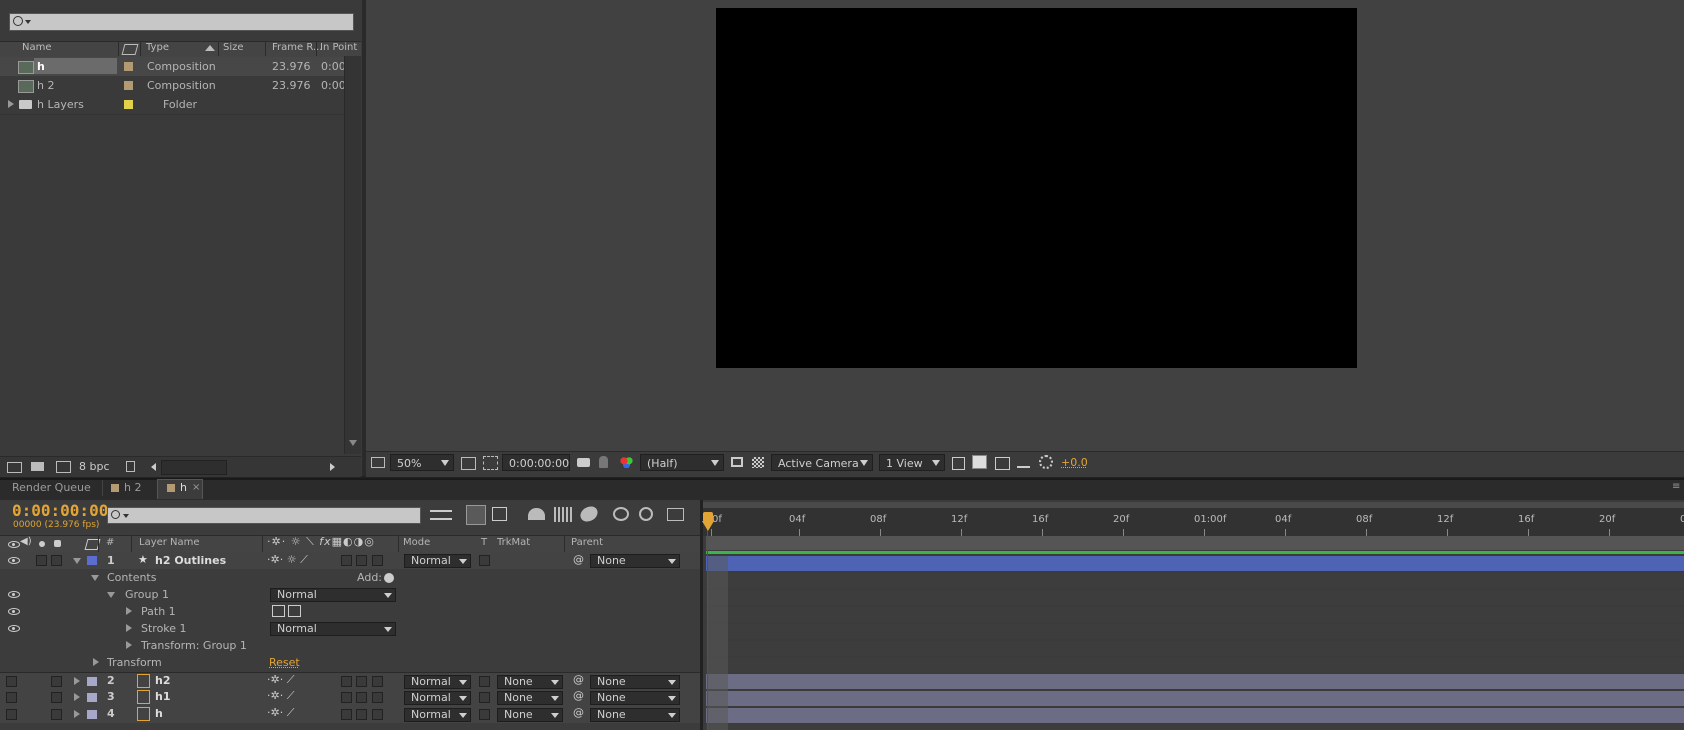  Describe the element at coordinates (389, 578) in the screenshot. I see `add-menu-icon` at that location.